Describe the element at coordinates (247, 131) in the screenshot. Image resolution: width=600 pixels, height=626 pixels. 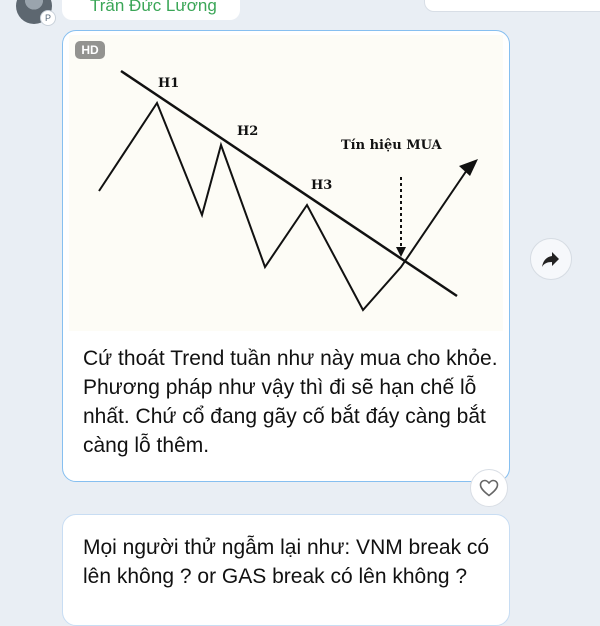
I see `peak-label-h2: H2` at that location.